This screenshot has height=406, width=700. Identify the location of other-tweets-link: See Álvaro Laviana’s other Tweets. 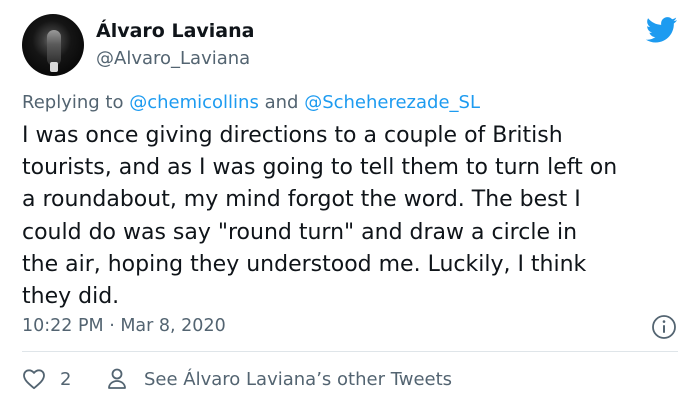
(279, 379).